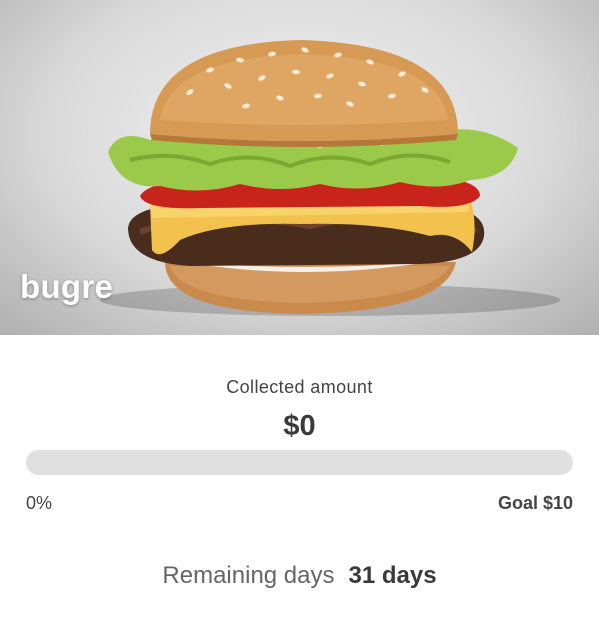 The image size is (599, 618). I want to click on funding-progress-bar, so click(299, 462).